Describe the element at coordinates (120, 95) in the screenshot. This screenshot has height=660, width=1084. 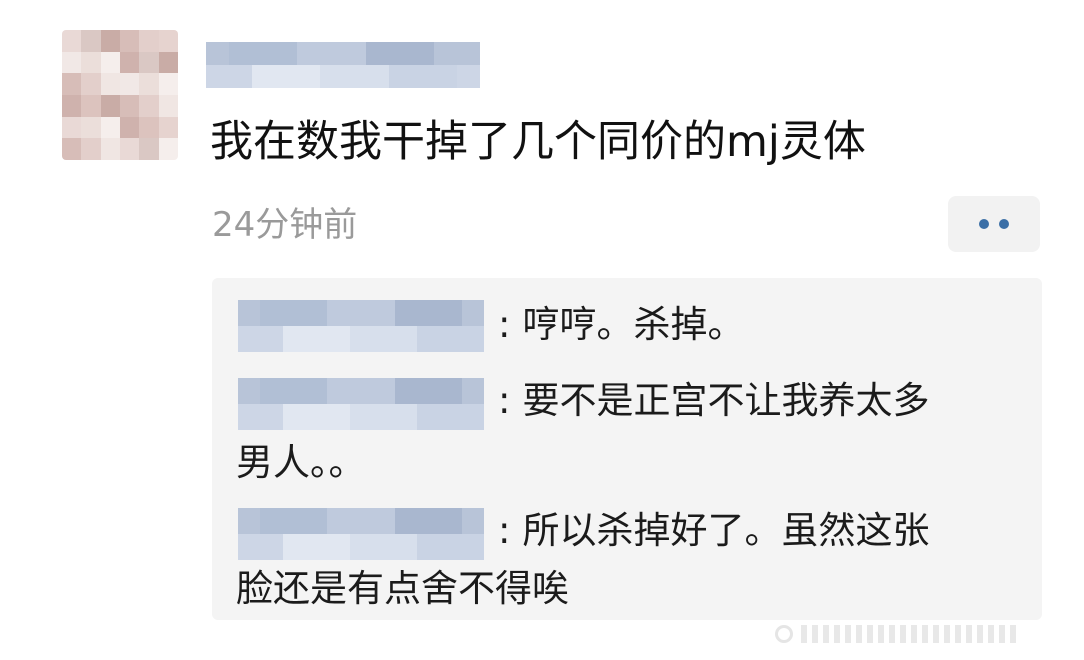
I see `avatar` at that location.